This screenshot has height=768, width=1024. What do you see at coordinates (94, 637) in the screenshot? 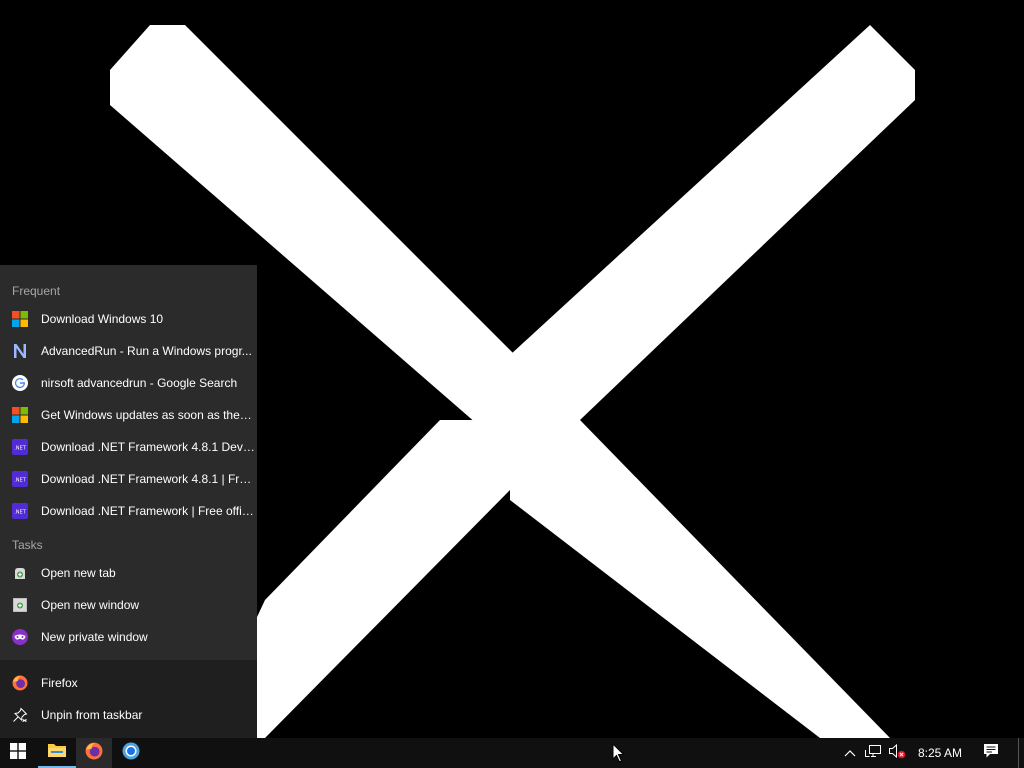
I see `task-label: New private window` at bounding box center [94, 637].